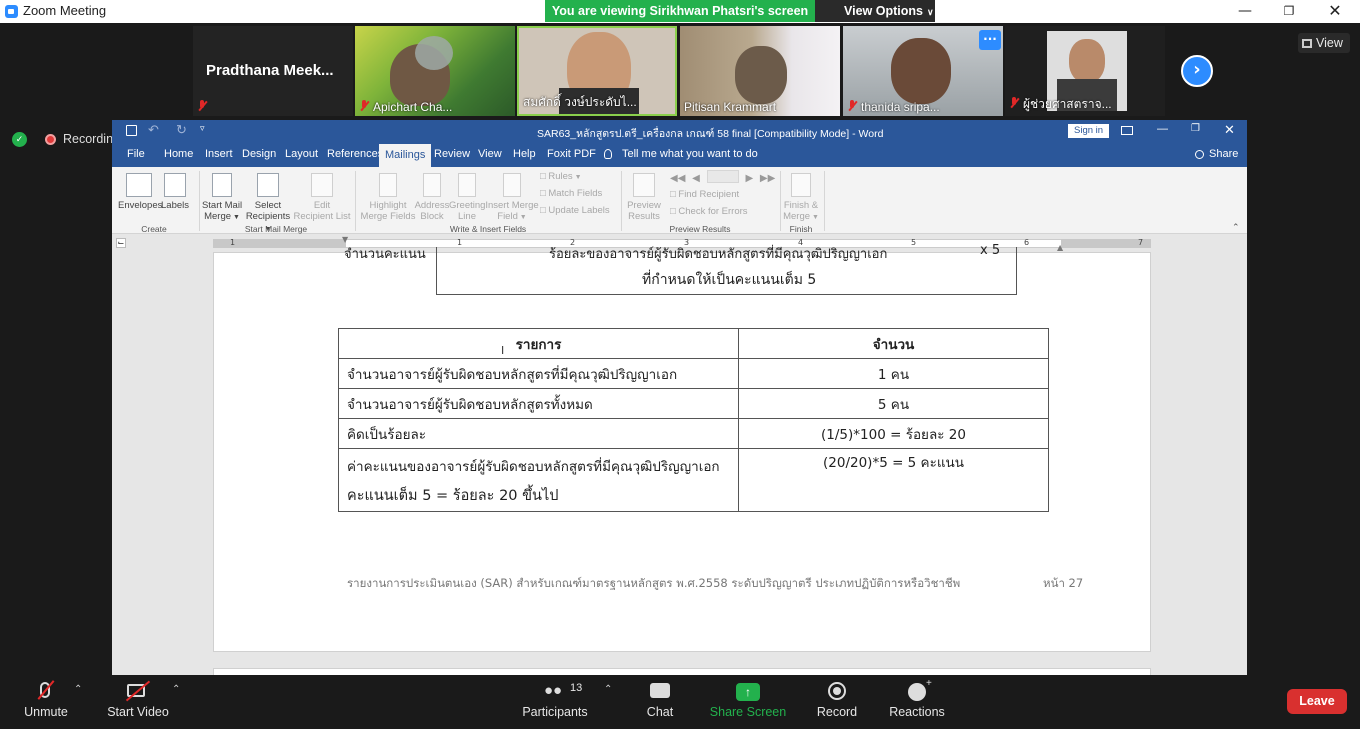  I want to click on top-cut-right-text: x 5, so click(990, 250).